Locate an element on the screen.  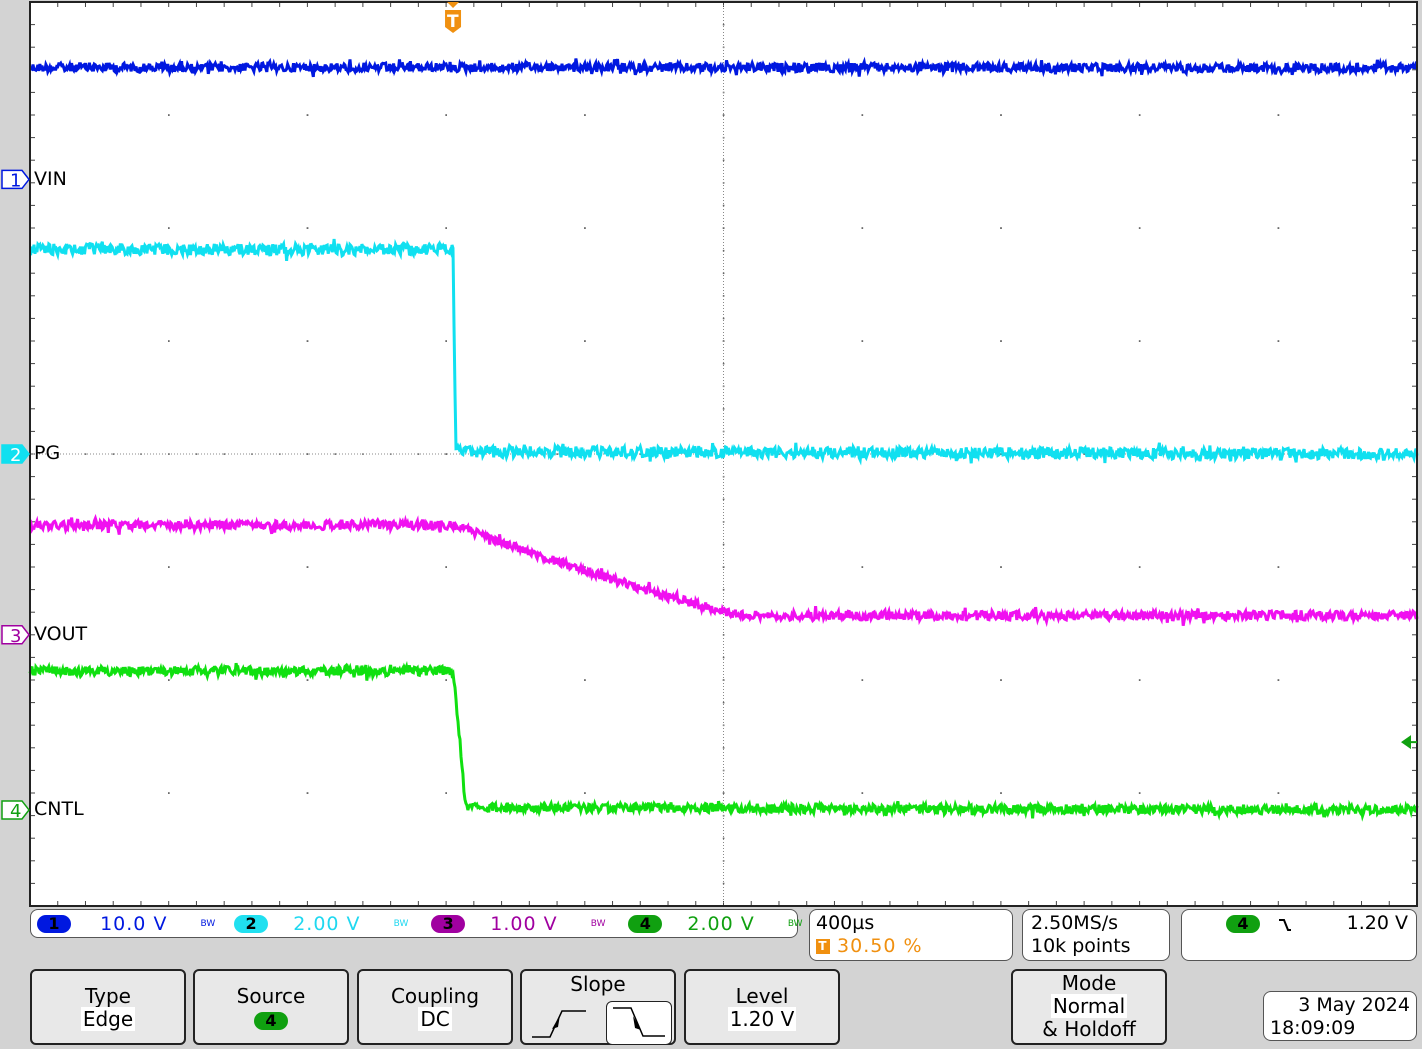
slope-button: Slope is located at coordinates (598, 1007).